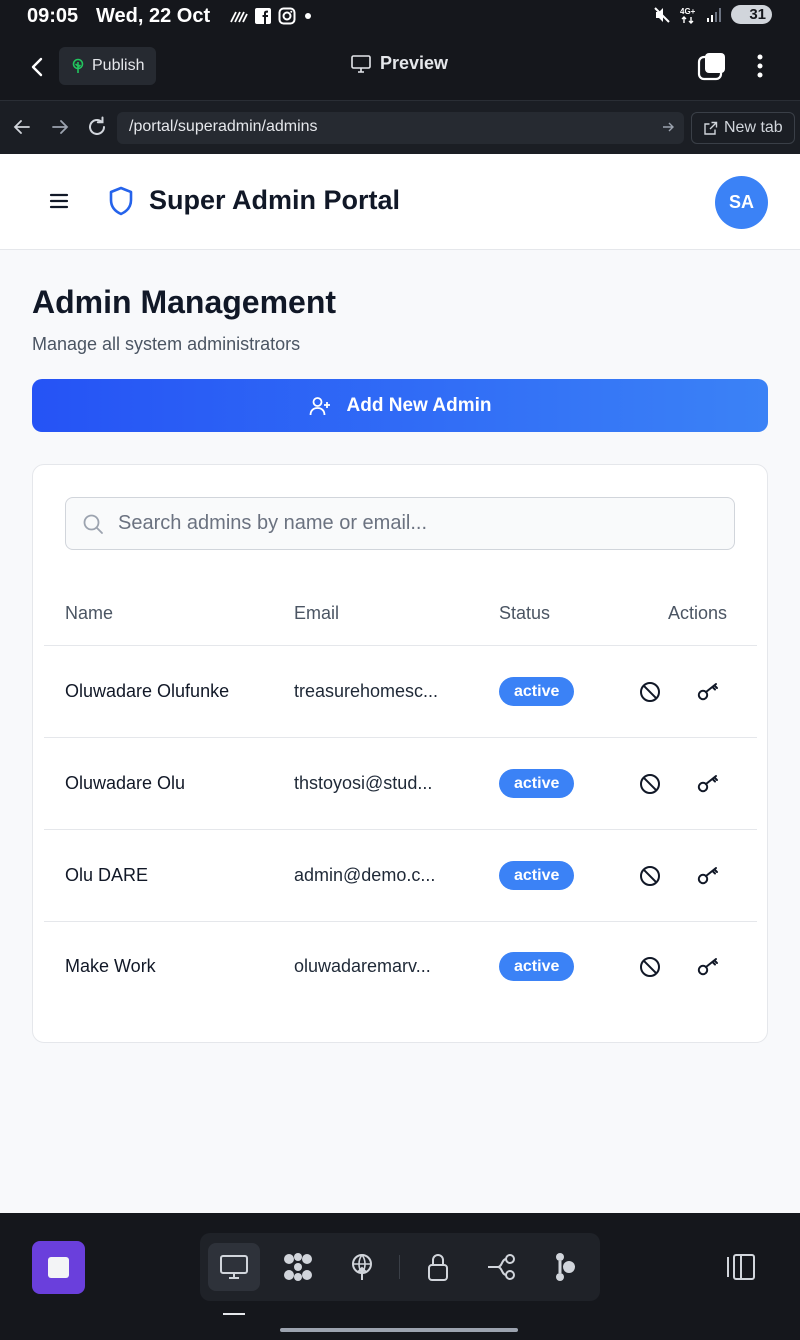 The height and width of the screenshot is (1340, 800). I want to click on preview-tab: Preview, so click(399, 63).